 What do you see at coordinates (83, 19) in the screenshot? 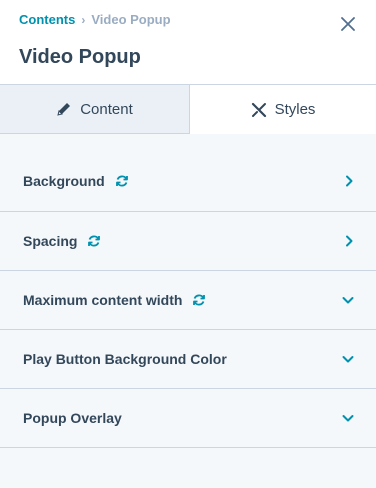
I see `breadcrumb-chevron-icon: ›` at bounding box center [83, 19].